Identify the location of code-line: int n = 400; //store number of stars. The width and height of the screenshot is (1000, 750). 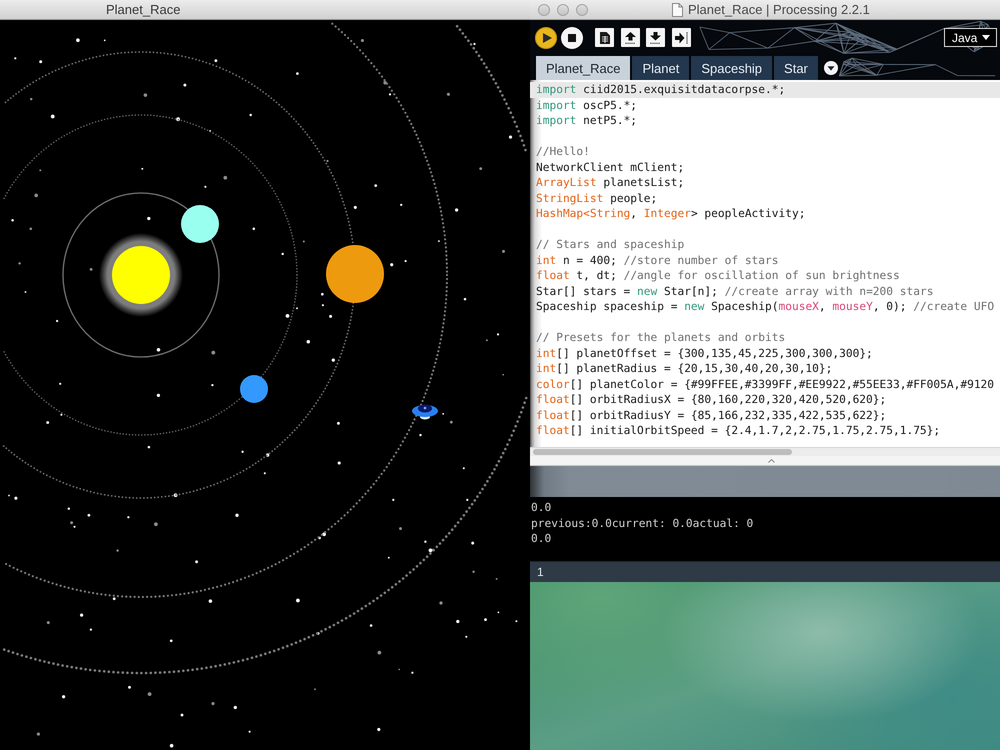
(657, 260).